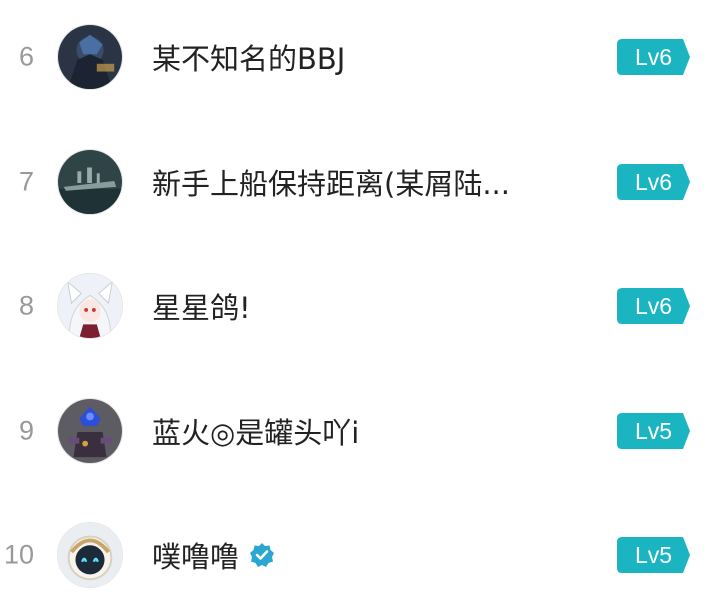 The width and height of the screenshot is (725, 605). I want to click on user-name: 星星鸽!, so click(201, 306).